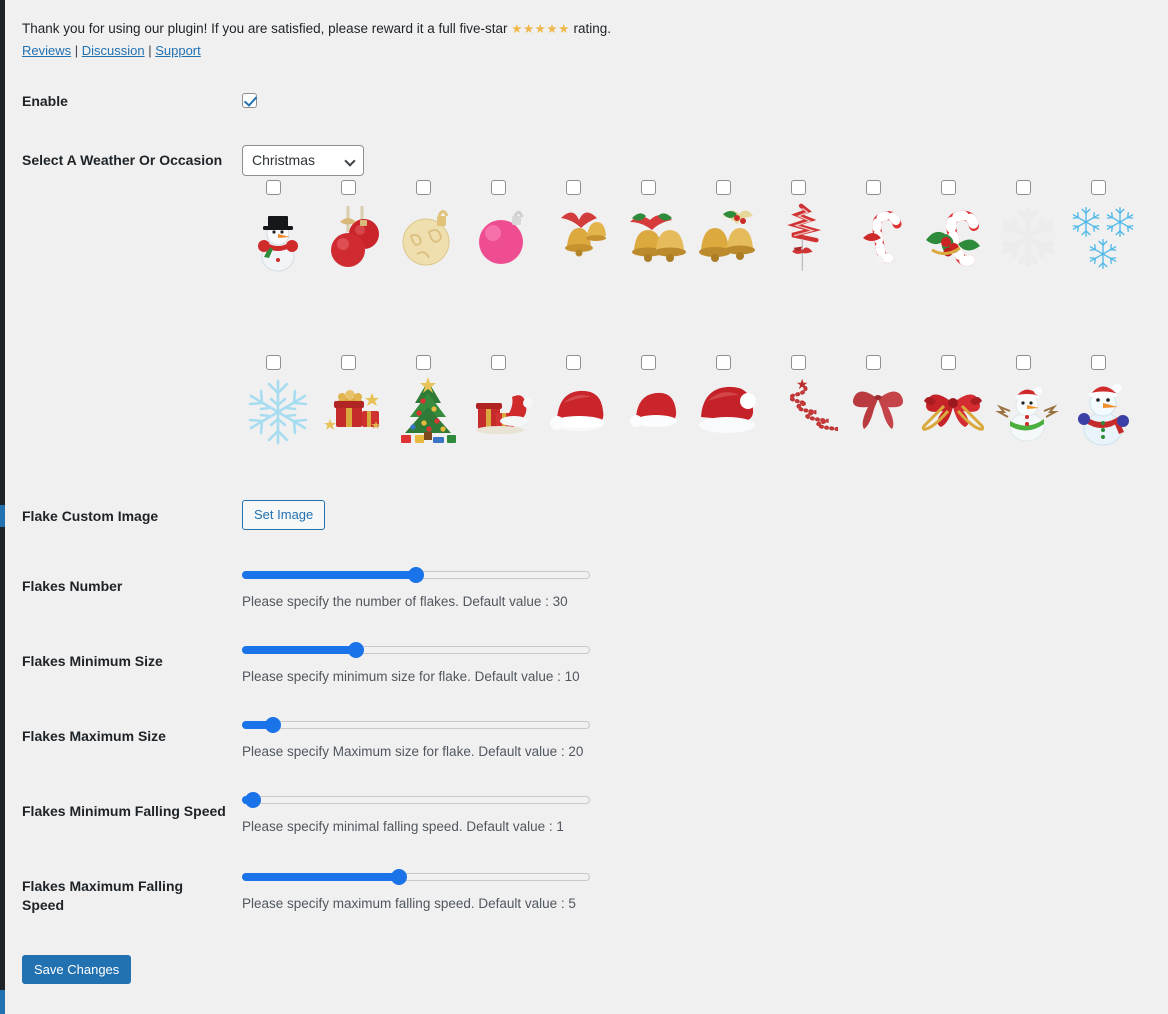 This screenshot has height=1014, width=1168. I want to click on flake-option-gifts-santa-hat, so click(504, 402).